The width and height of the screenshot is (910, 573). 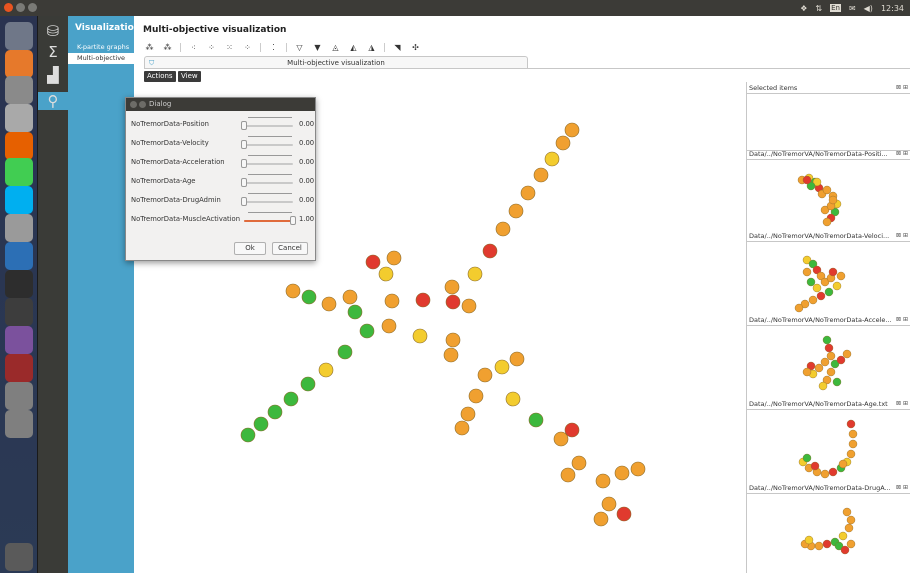 What do you see at coordinates (828, 122) in the screenshot?
I see `selected-items-list` at bounding box center [828, 122].